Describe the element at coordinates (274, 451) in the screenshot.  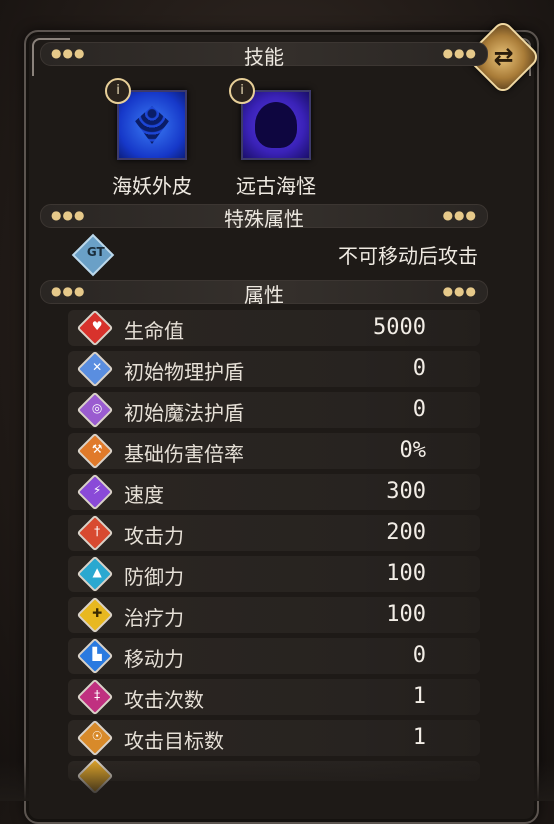
I see `attribute-row: ⚒ 基础伤害倍率 0%` at that location.